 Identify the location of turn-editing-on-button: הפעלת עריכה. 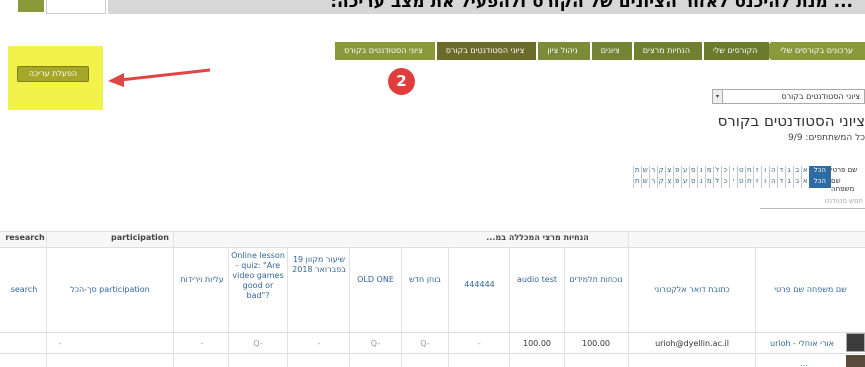
(53, 74).